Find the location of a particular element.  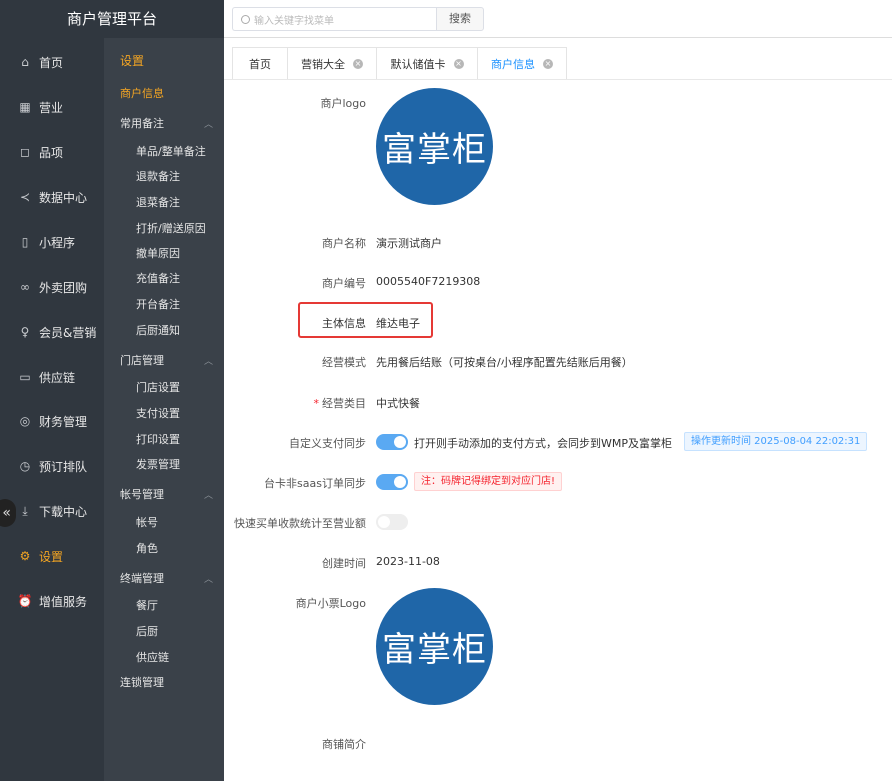

subnav-item-chain: 连锁管理 is located at coordinates (142, 682).